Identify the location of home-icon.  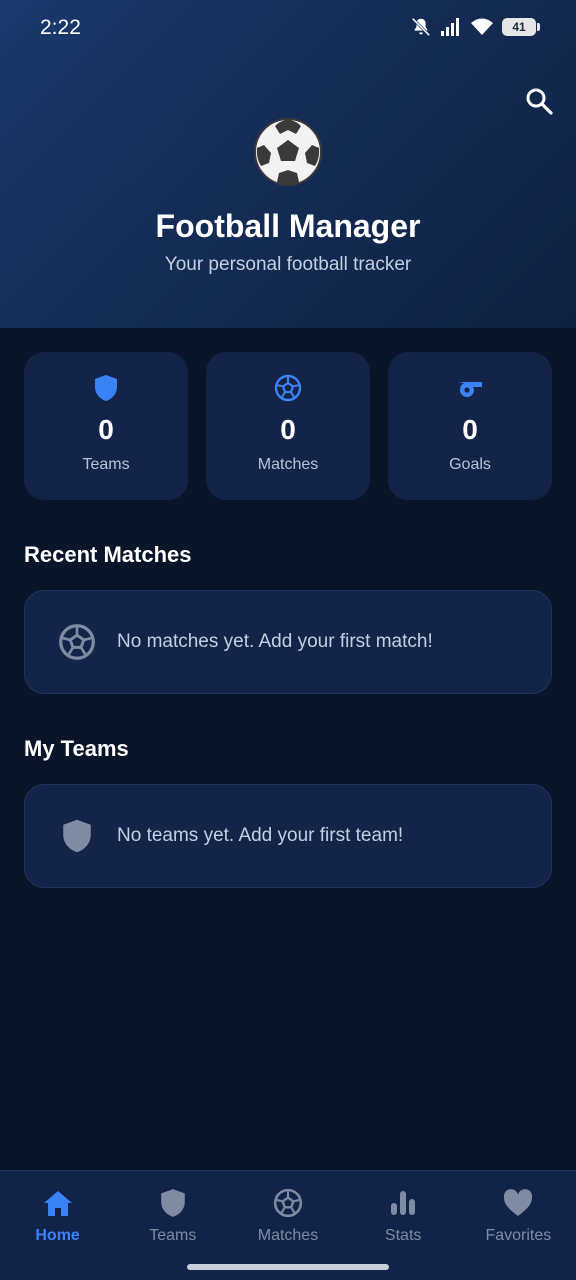
(58, 1203).